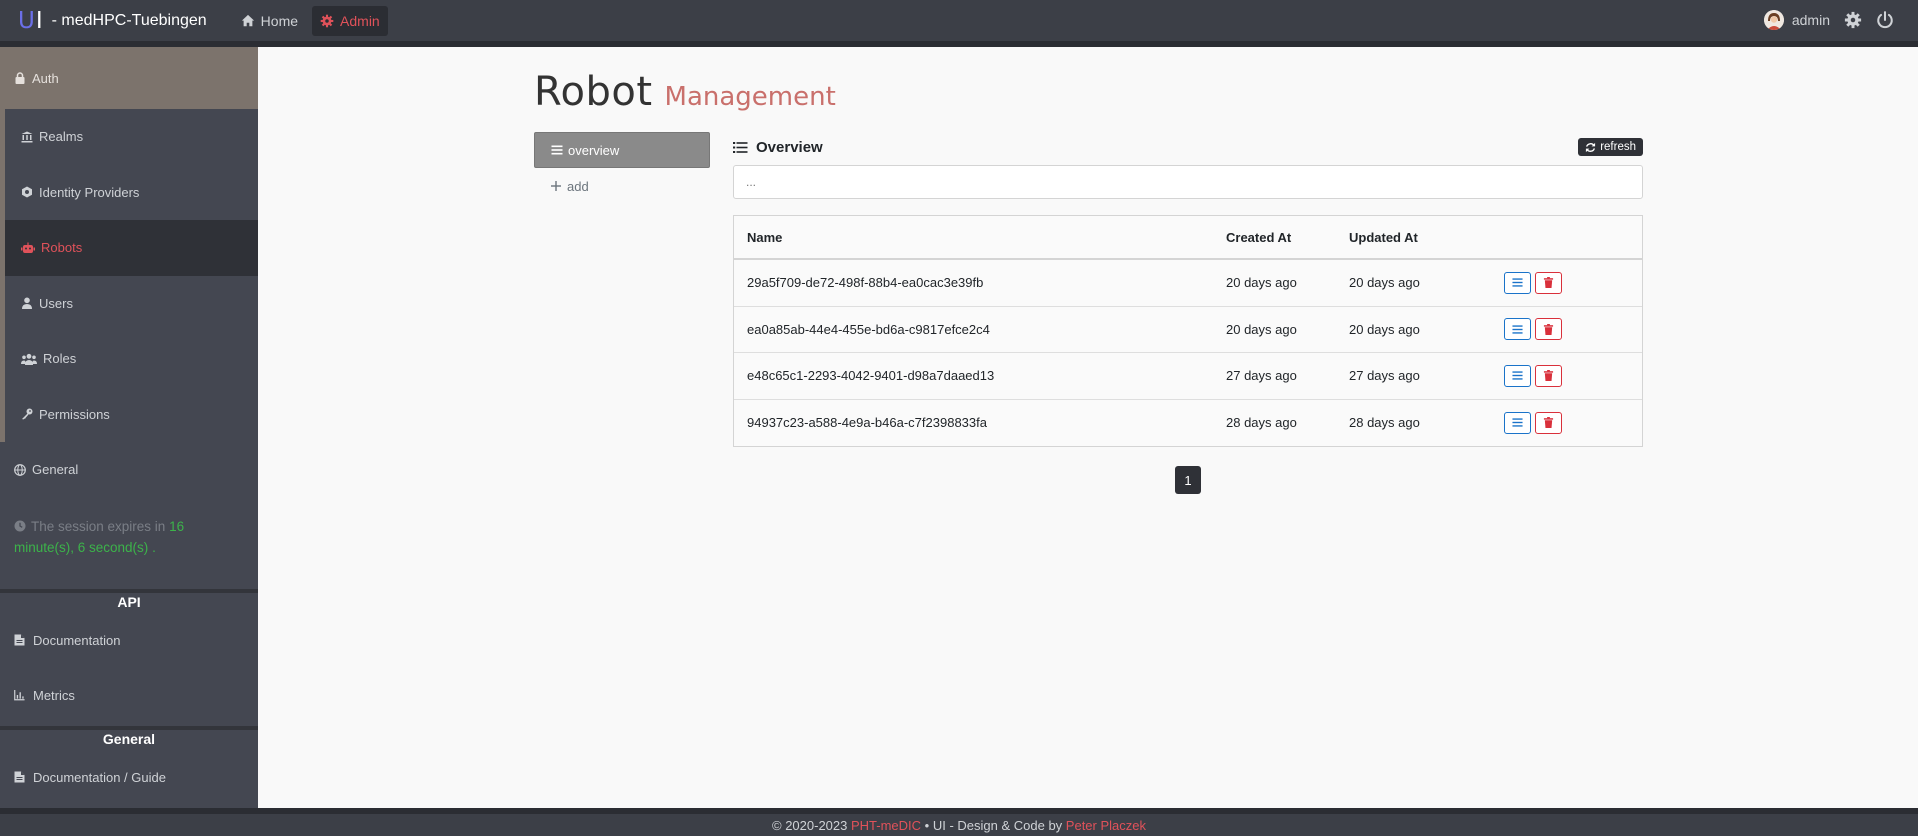 The image size is (1918, 836). I want to click on user-menu: admin, so click(1796, 20).